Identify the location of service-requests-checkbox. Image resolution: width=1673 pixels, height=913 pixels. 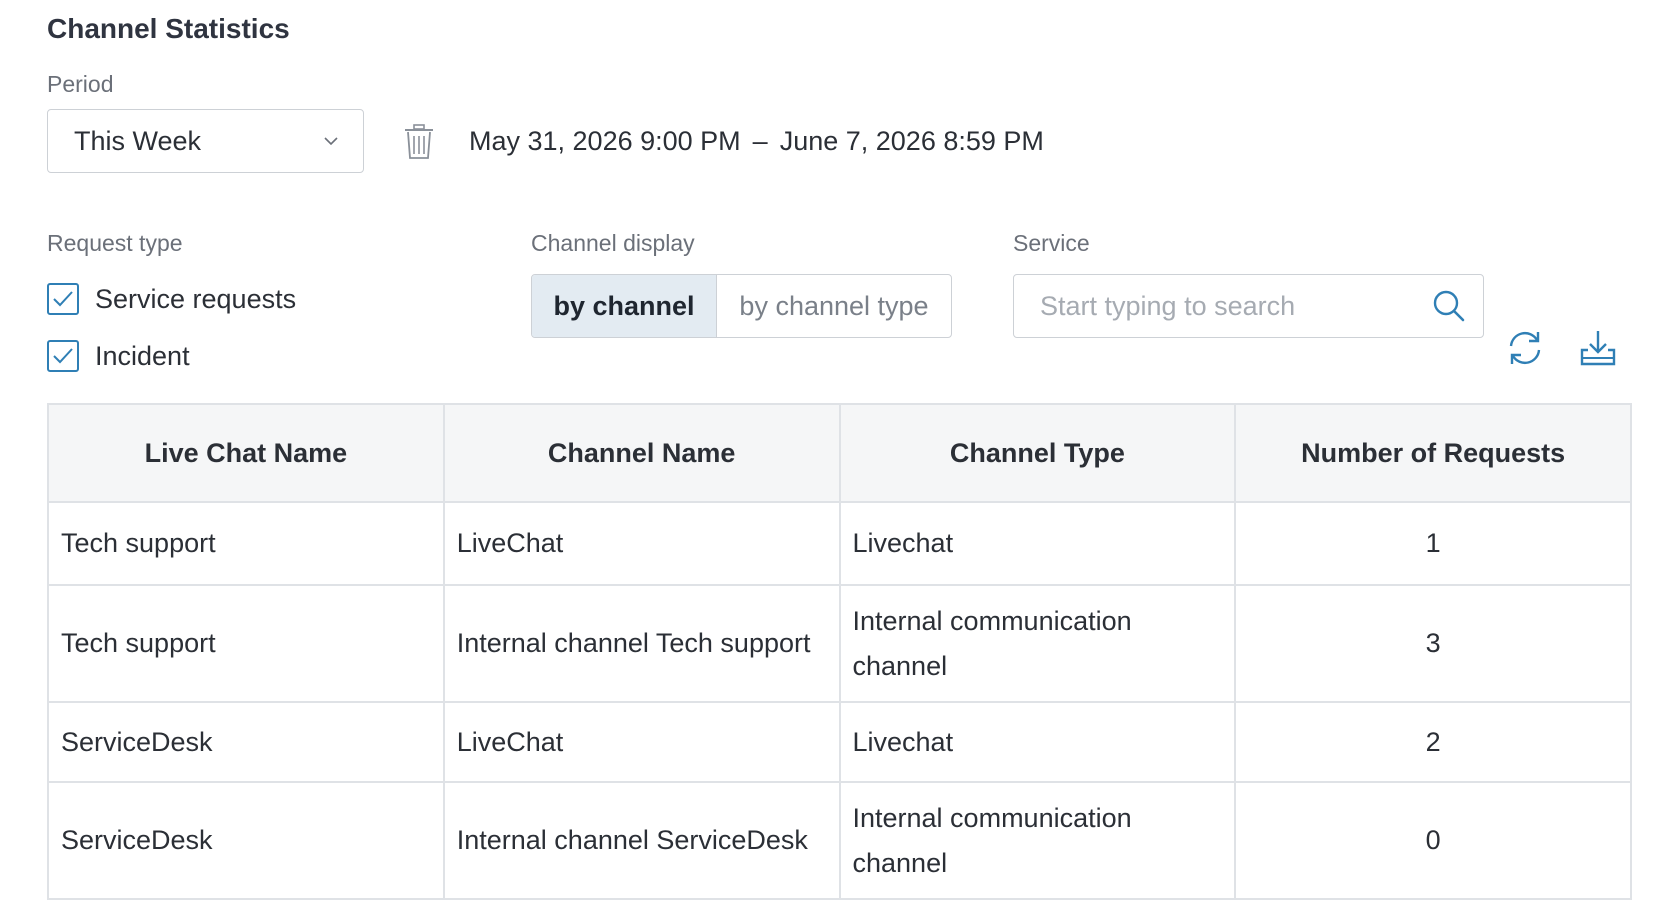
(63, 299).